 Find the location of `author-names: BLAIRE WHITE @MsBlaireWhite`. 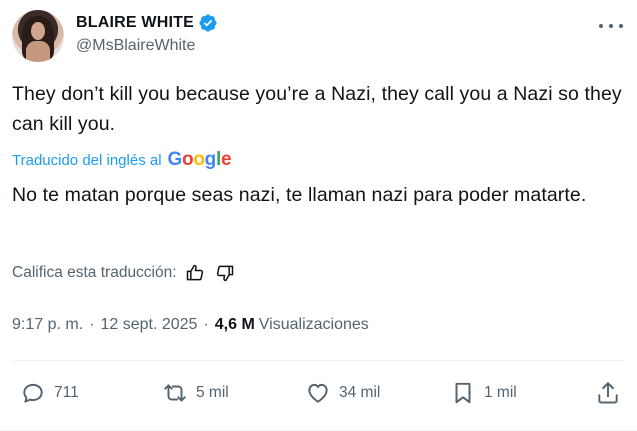

author-names: BLAIRE WHITE @MsBlaireWhite is located at coordinates (147, 33).